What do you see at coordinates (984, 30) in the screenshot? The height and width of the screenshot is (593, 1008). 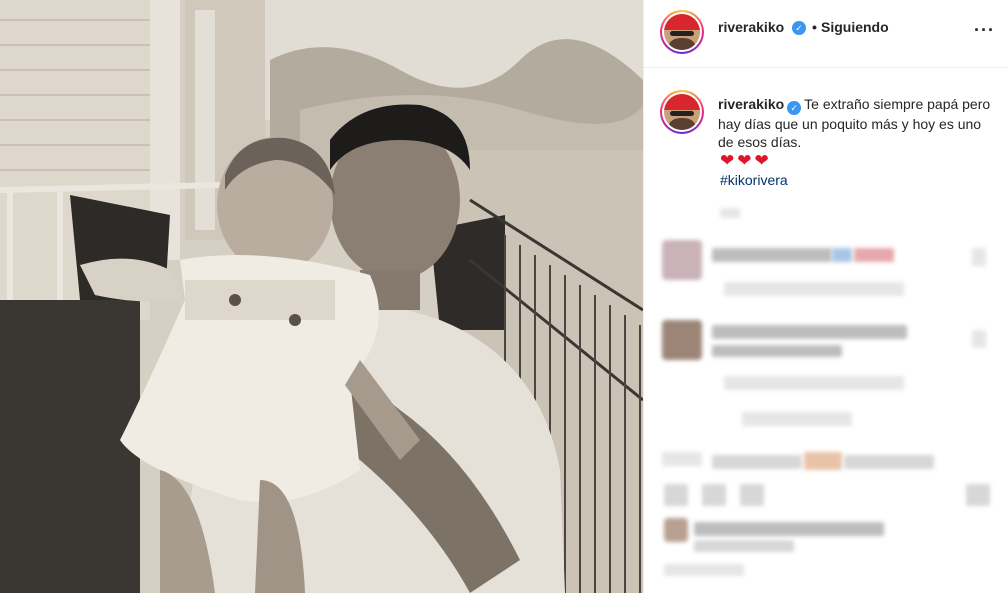 I see `more-options-icon: ···` at bounding box center [984, 30].